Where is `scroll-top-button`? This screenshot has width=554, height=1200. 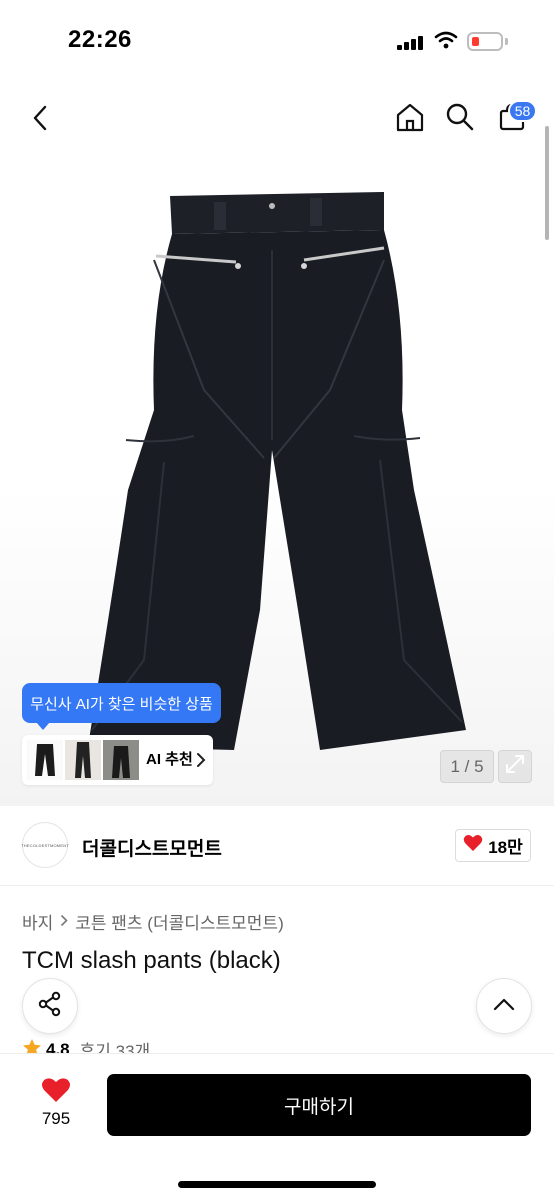
scroll-top-button is located at coordinates (504, 1006).